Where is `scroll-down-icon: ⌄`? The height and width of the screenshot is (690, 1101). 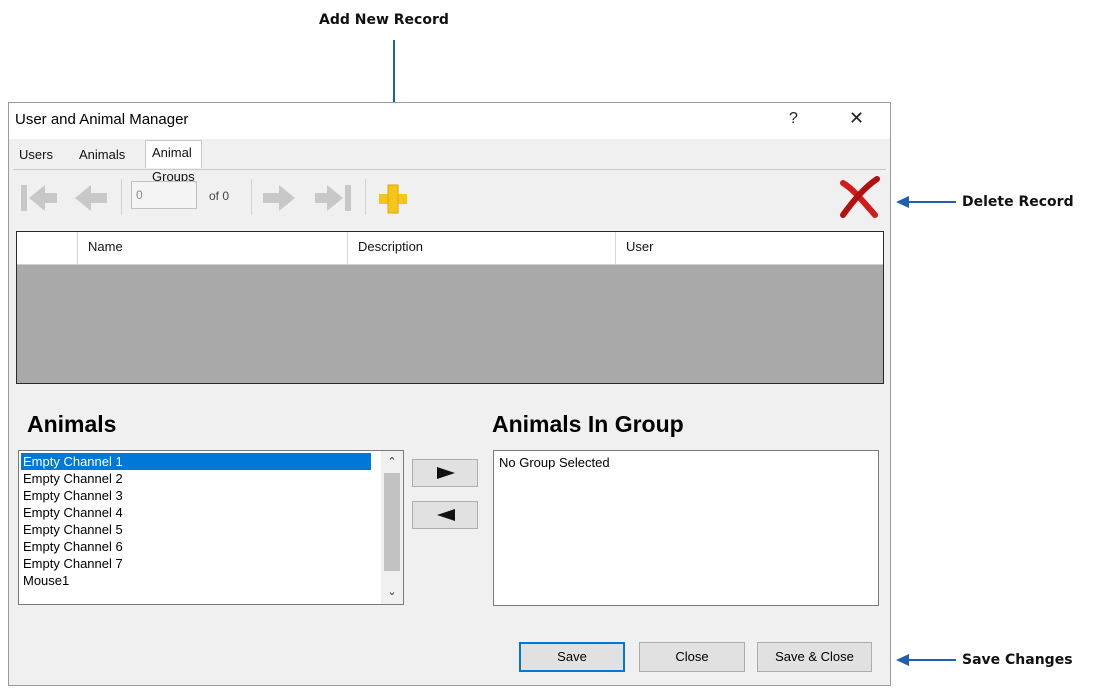
scroll-down-icon: ⌄ is located at coordinates (392, 591).